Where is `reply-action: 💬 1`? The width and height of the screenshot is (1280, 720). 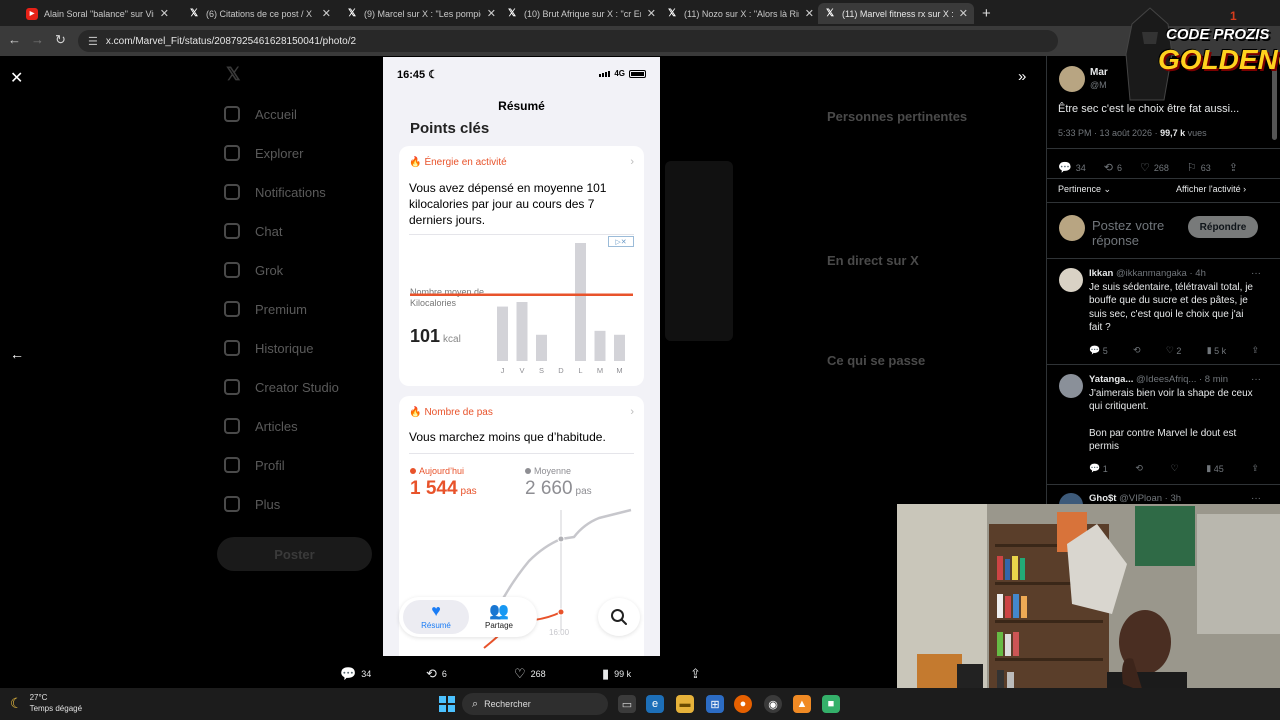 reply-action: 💬 1 is located at coordinates (1098, 468).